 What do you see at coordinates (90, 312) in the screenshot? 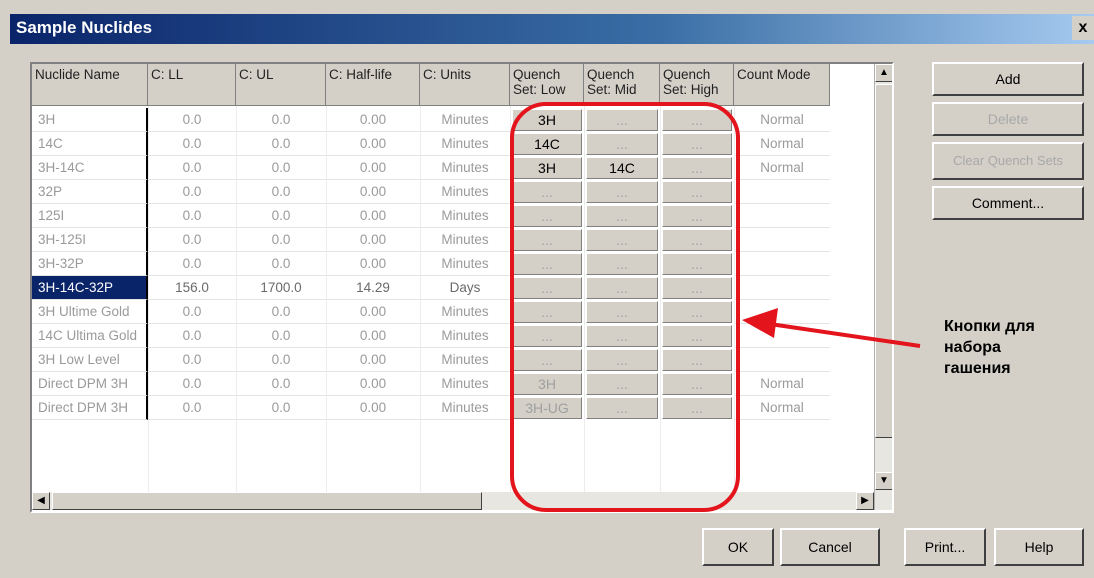
I see `nuclide-name-cell: 3H Ultime Gold` at bounding box center [90, 312].